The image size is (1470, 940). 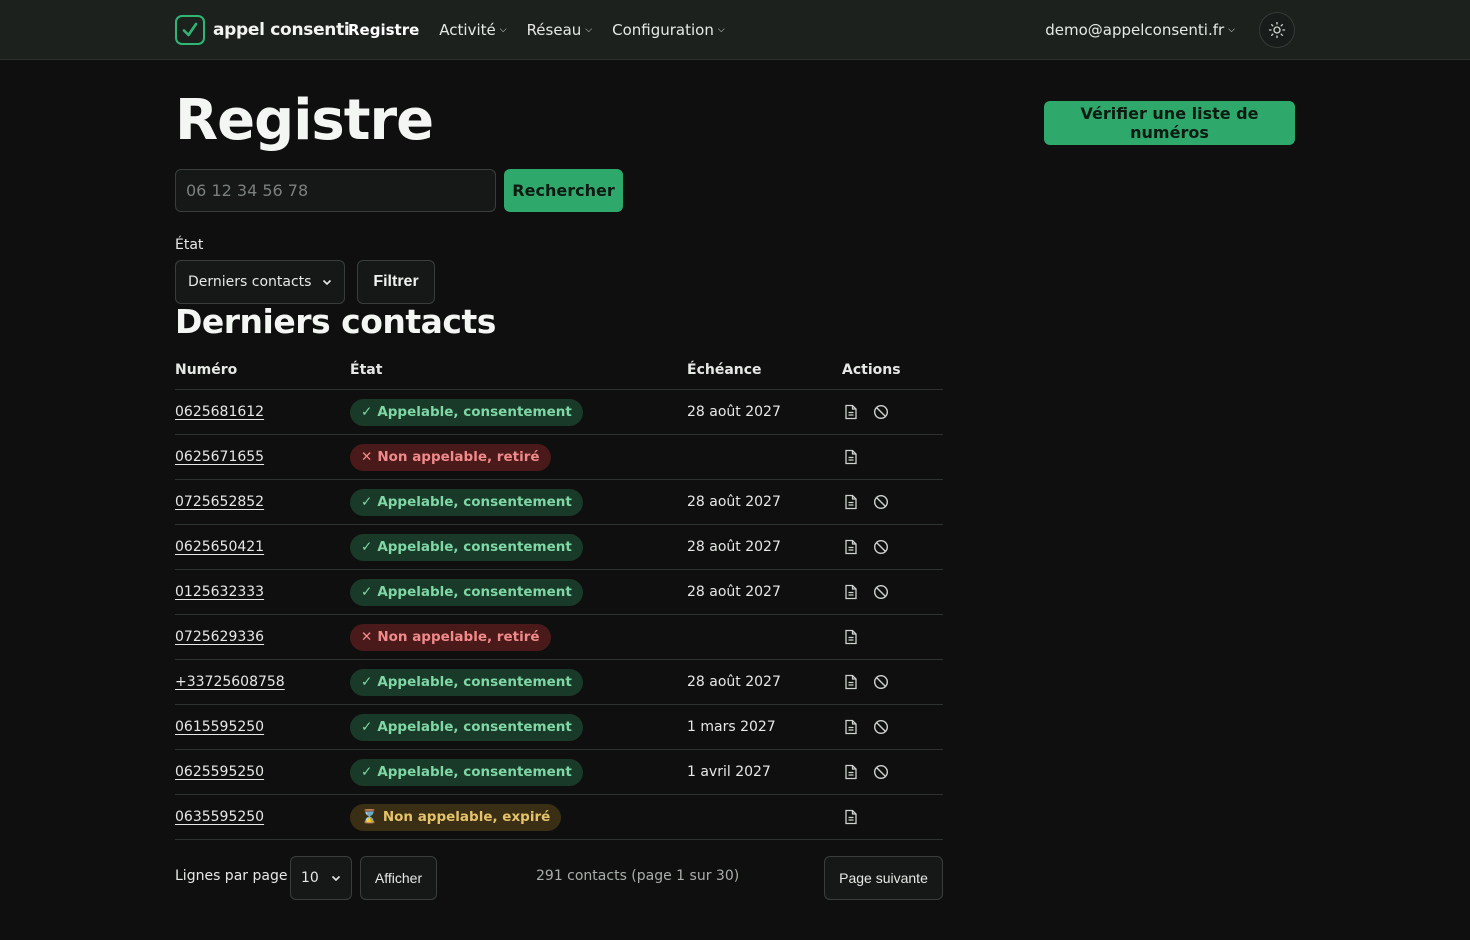 What do you see at coordinates (398, 878) in the screenshot?
I see `show-rows-button: Afficher` at bounding box center [398, 878].